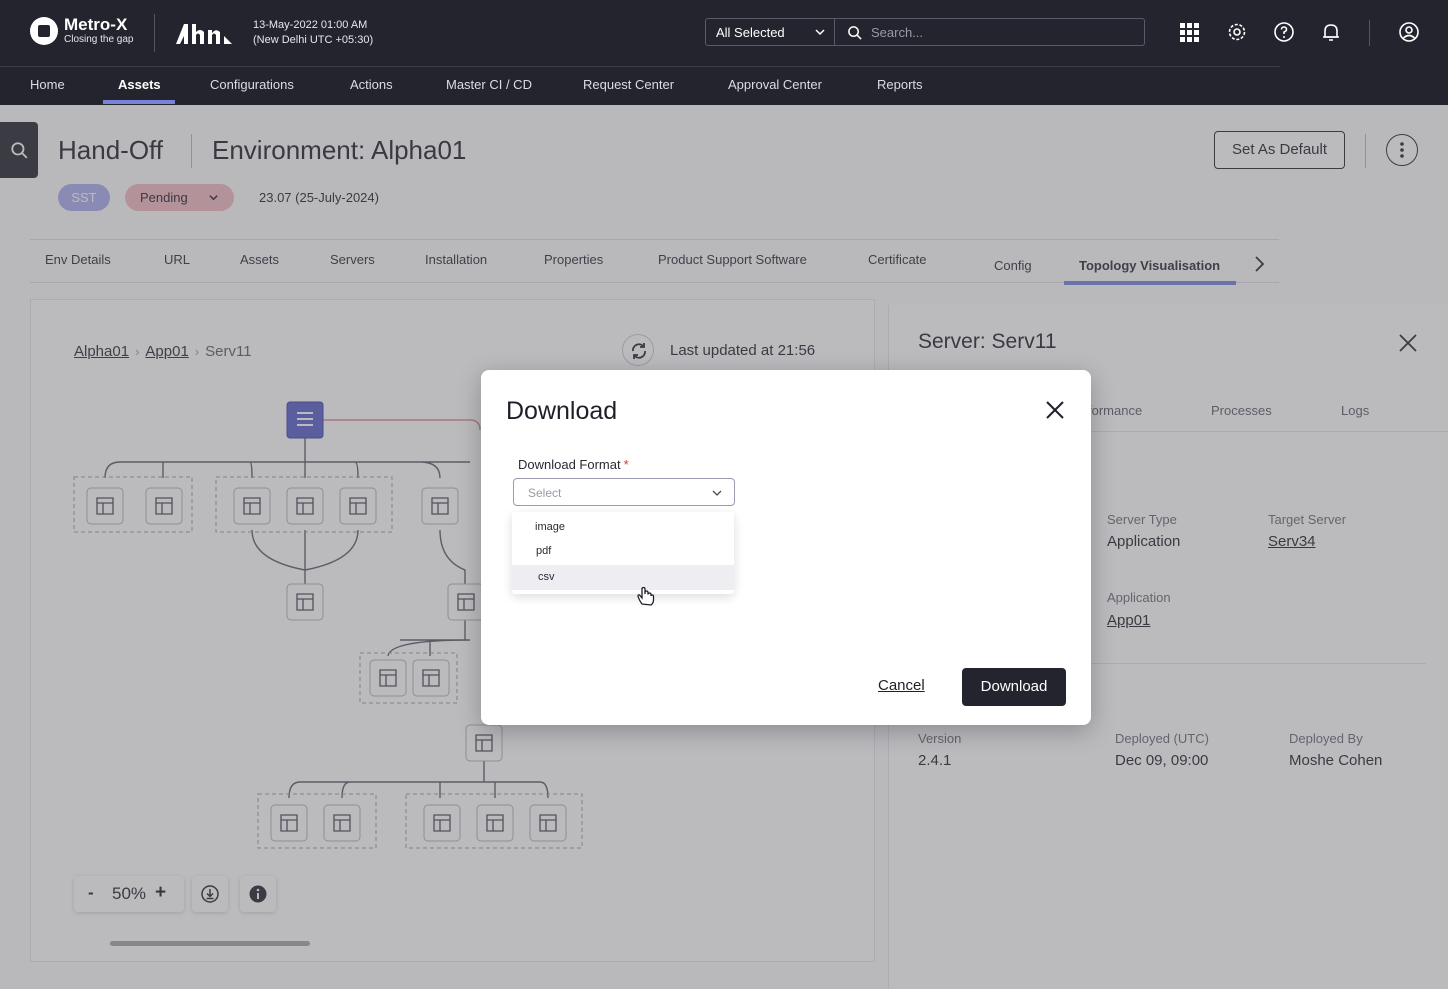 The image size is (1448, 989). What do you see at coordinates (545, 493) in the screenshot?
I see `select-placeholder: Select` at bounding box center [545, 493].